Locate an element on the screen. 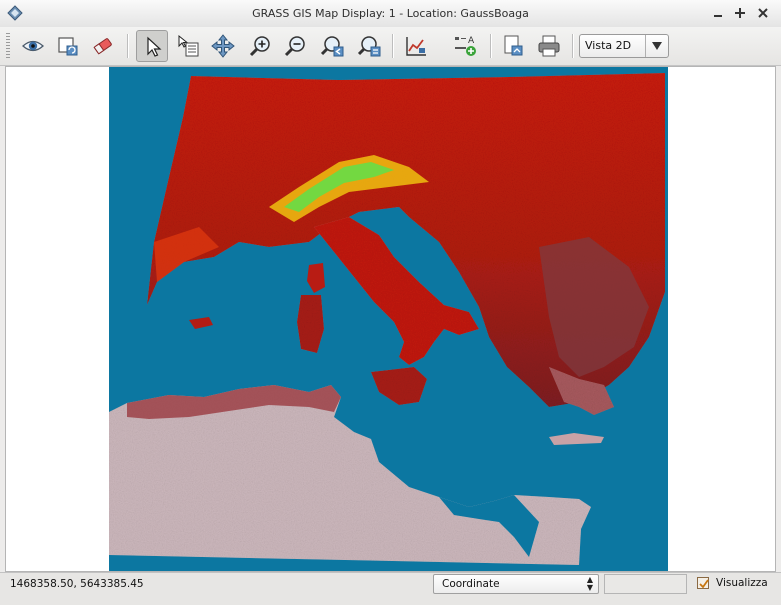 This screenshot has height=605, width=781. erase-display-icon is located at coordinates (102, 46).